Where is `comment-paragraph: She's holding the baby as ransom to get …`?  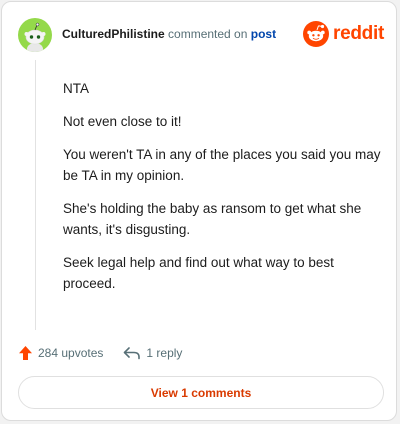 comment-paragraph: She's holding the baby as ransom to get … is located at coordinates (212, 219).